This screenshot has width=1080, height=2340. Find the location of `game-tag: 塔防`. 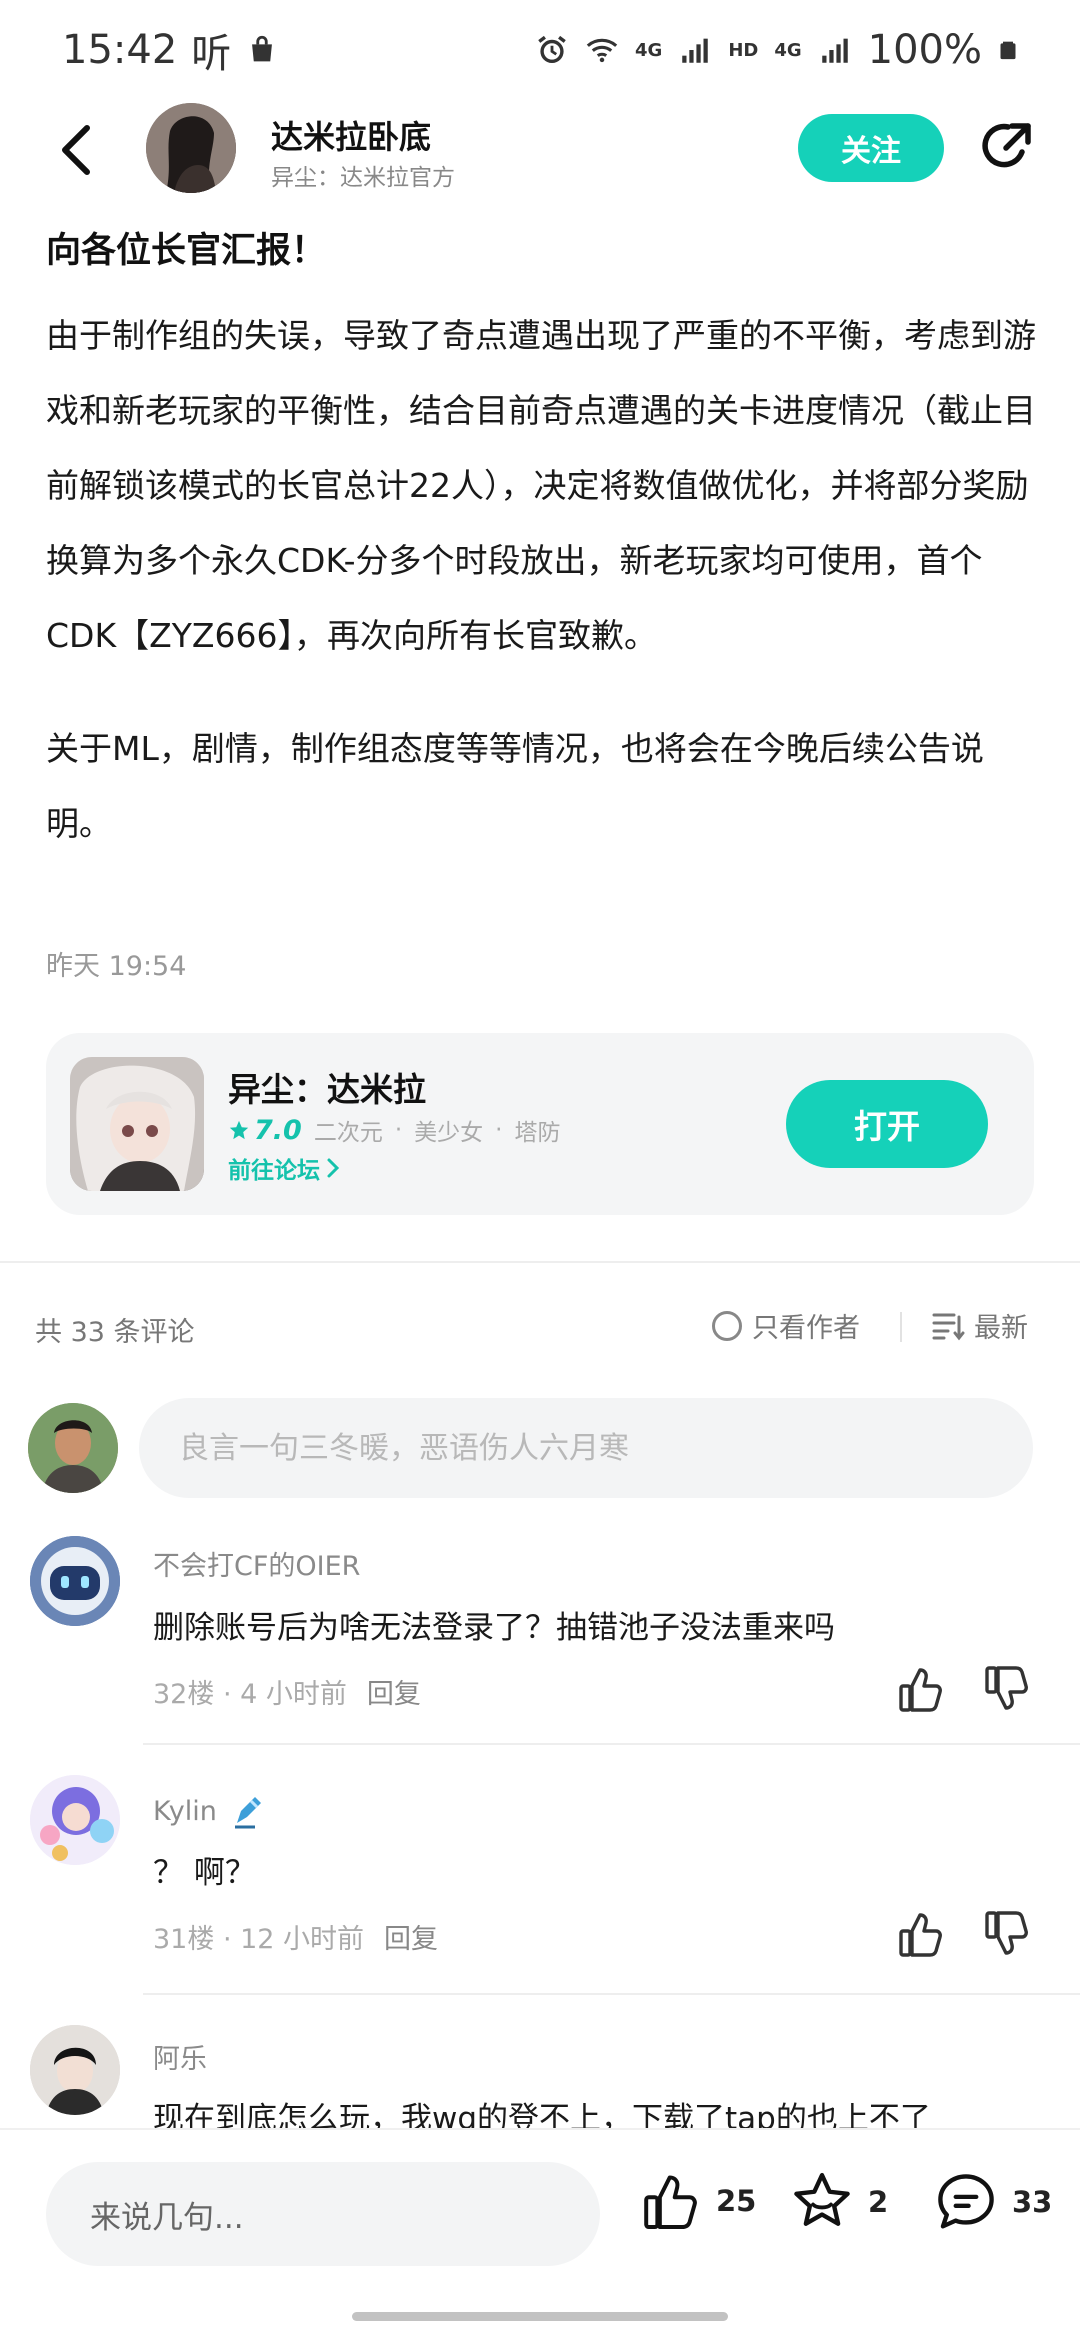

game-tag: 塔防 is located at coordinates (537, 1133).